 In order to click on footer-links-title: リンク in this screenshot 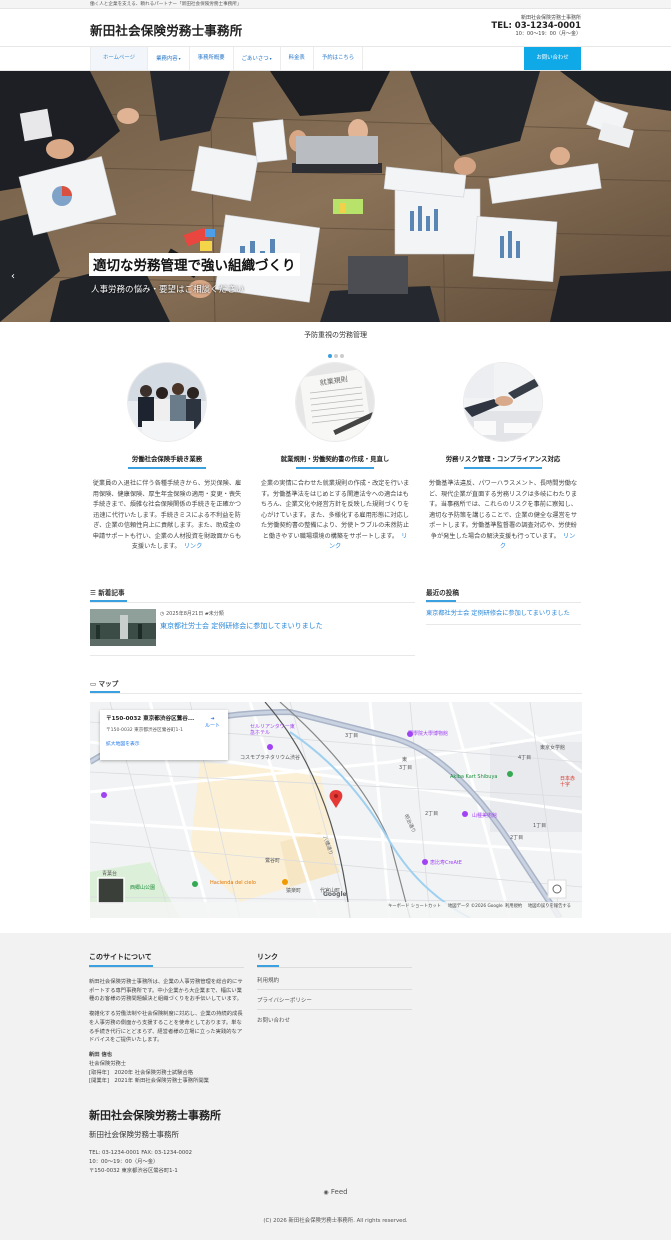, I will do `click(267, 957)`.